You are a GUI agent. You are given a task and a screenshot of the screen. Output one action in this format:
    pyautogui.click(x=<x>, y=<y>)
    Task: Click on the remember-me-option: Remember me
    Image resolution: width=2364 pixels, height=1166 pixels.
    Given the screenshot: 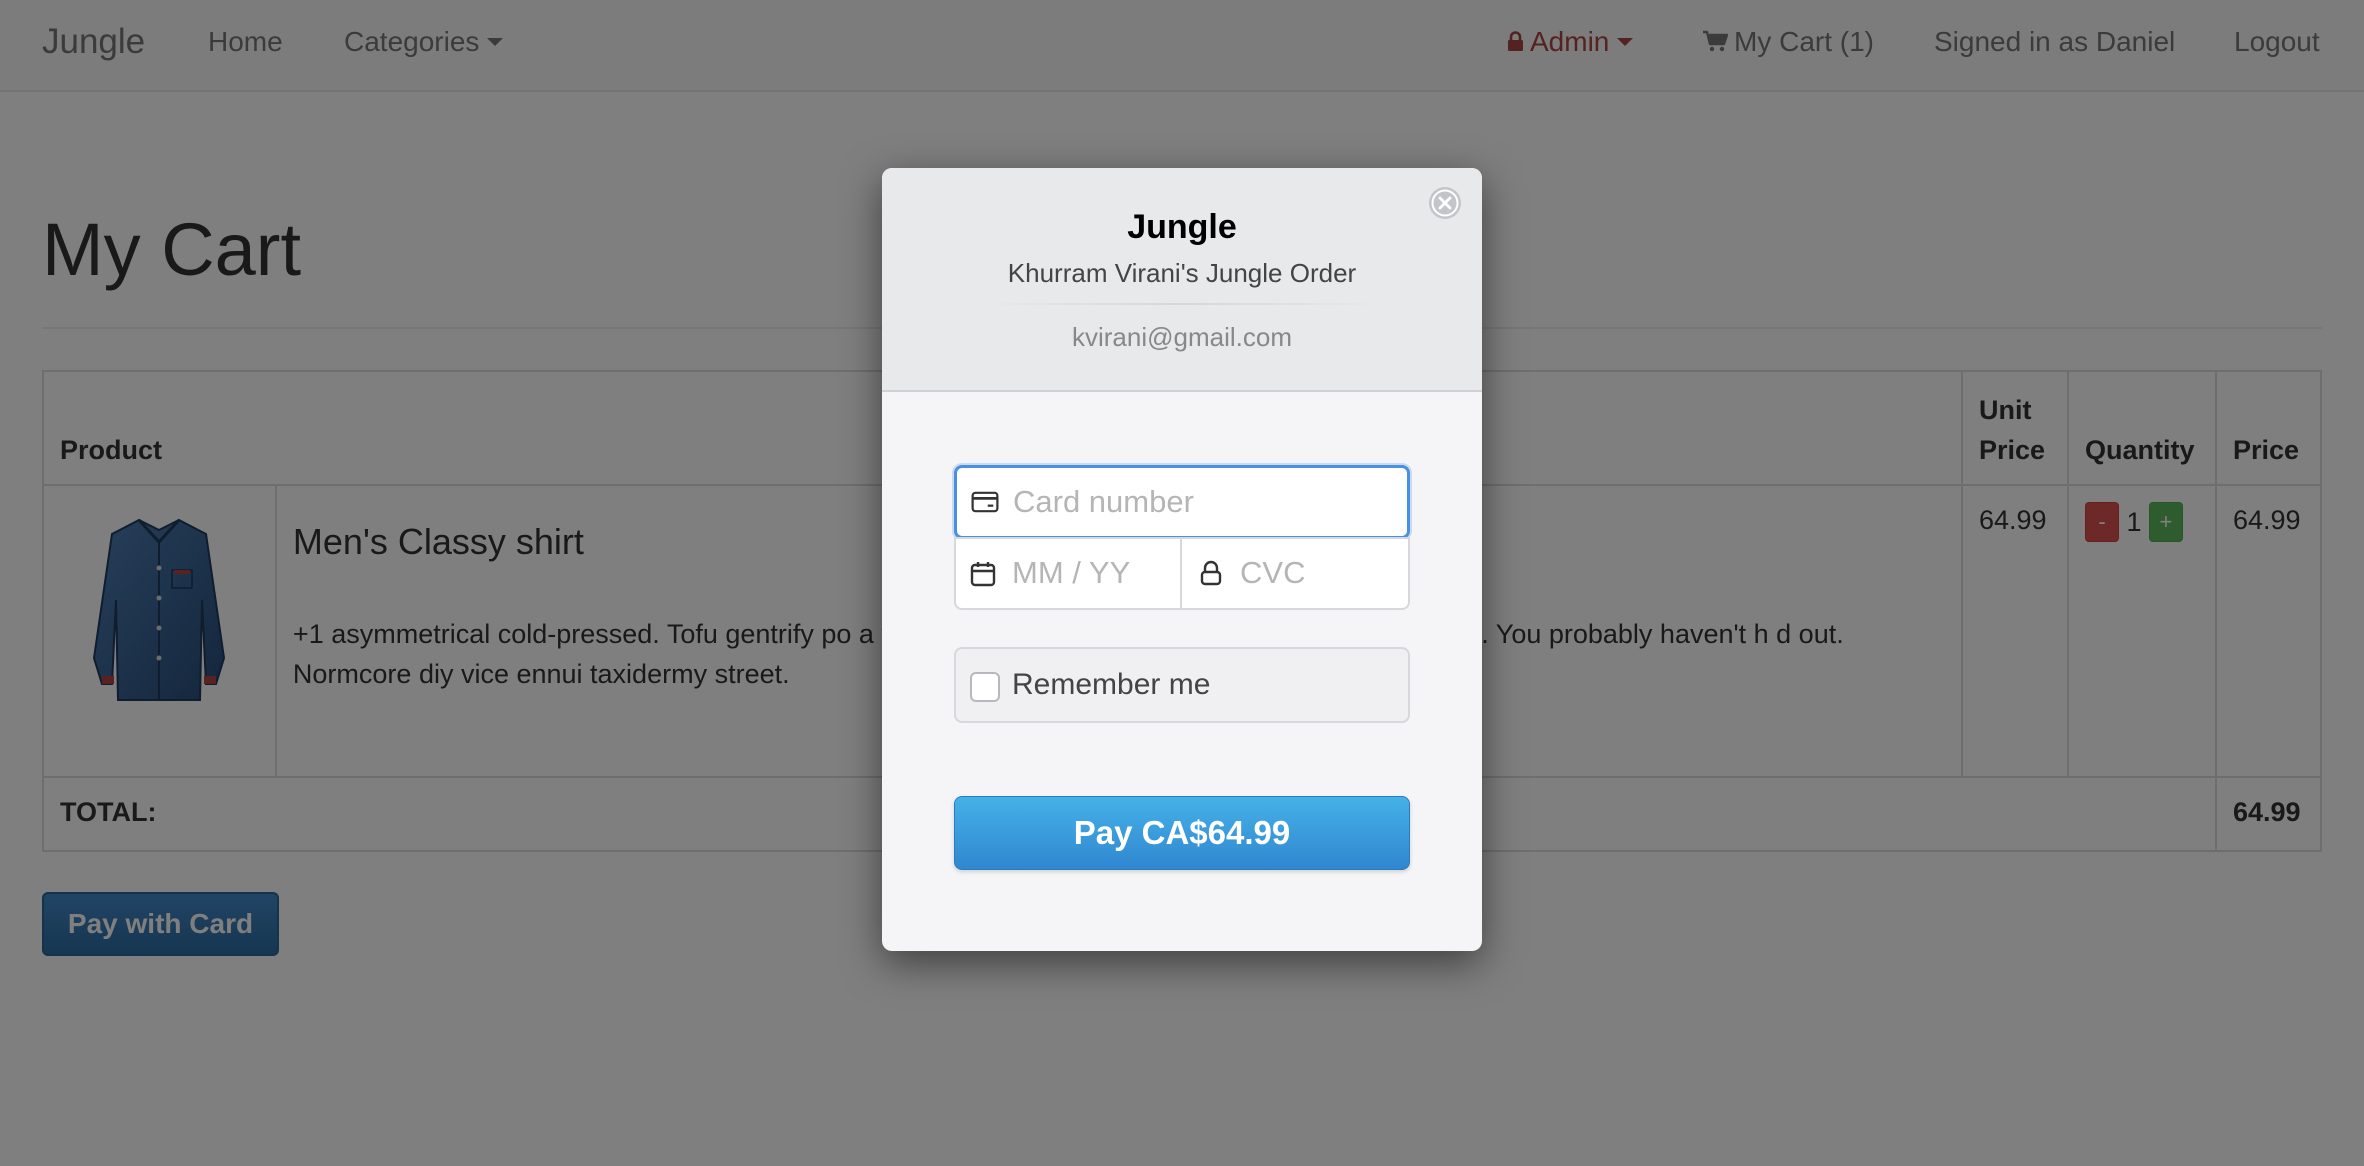 What is the action you would take?
    pyautogui.click(x=1182, y=685)
    